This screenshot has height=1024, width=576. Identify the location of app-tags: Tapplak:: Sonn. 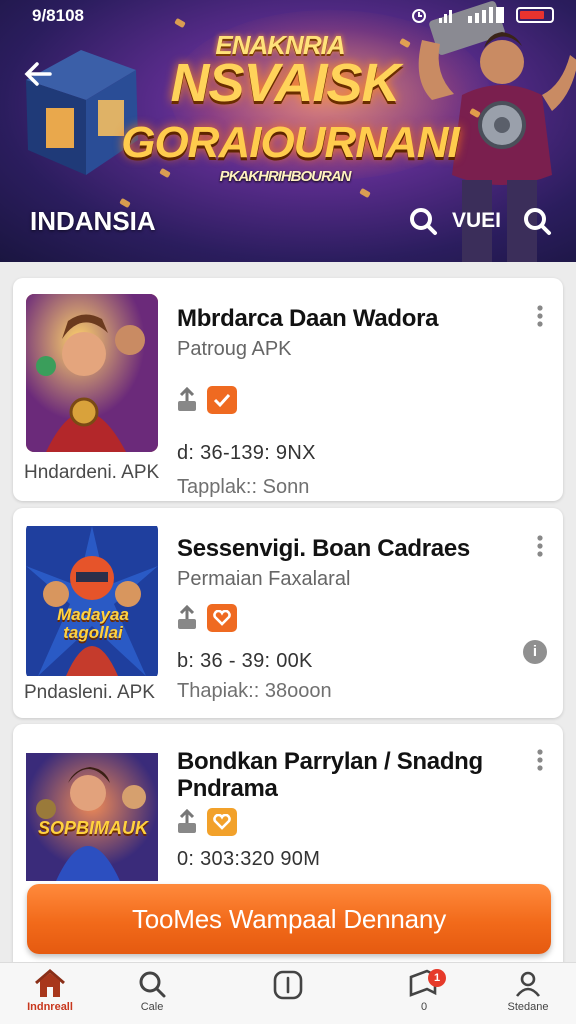
(243, 487).